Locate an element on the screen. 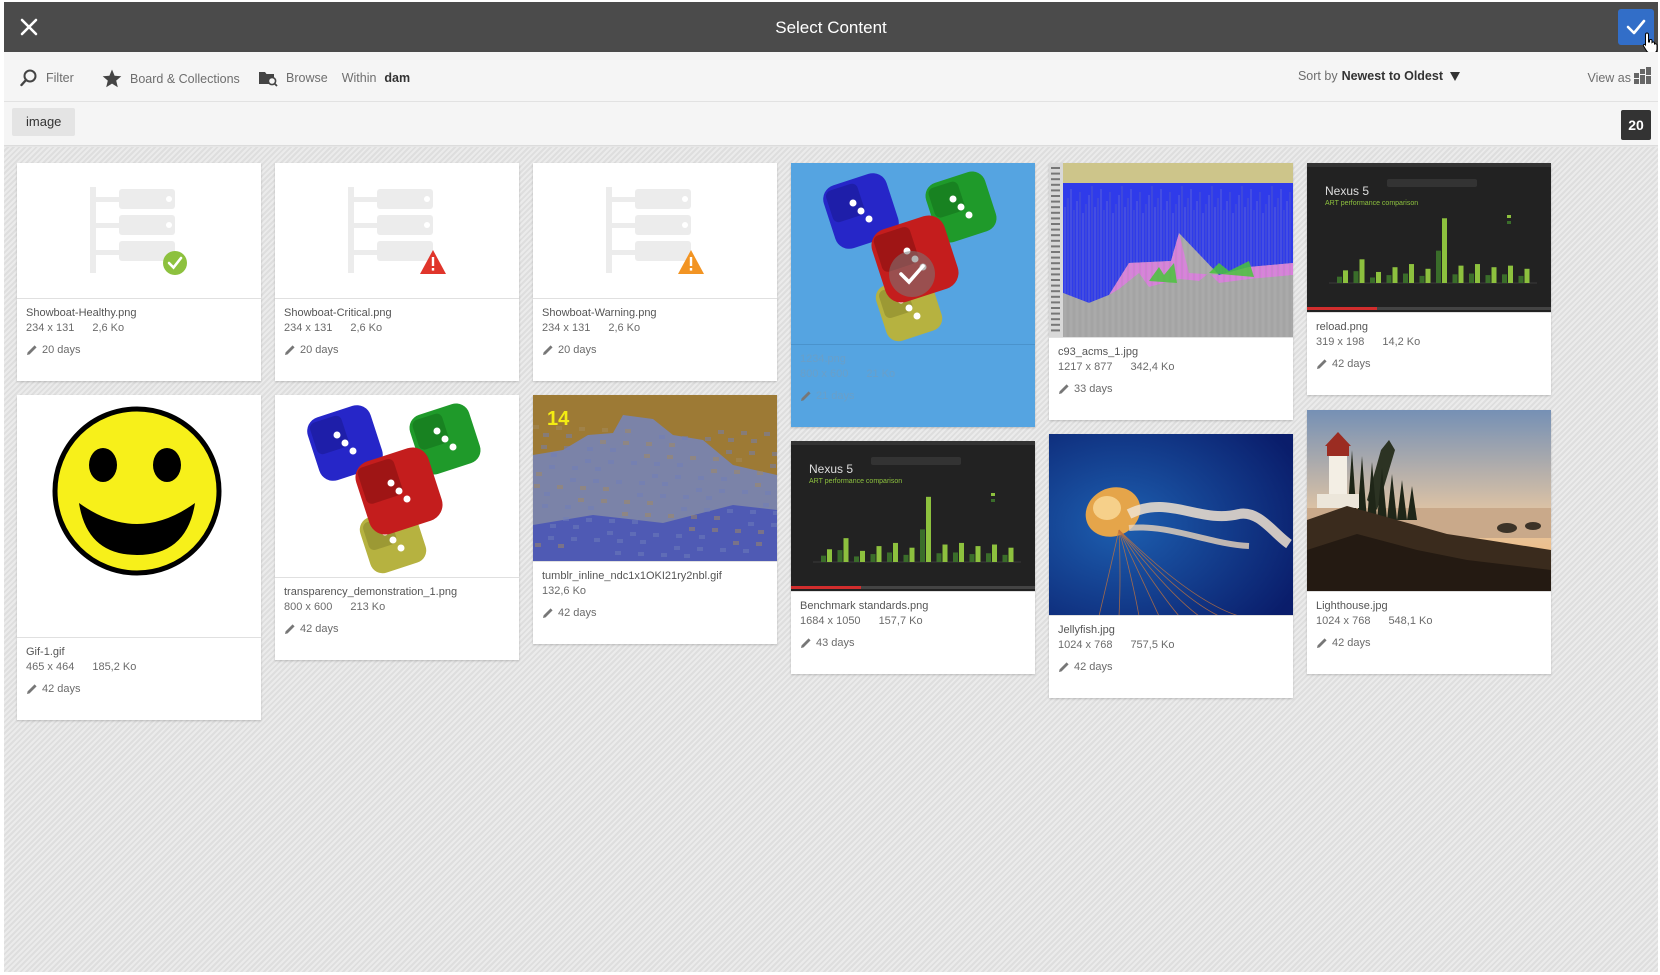 The width and height of the screenshot is (1660, 975). asset-name: Showboat-Warning.png is located at coordinates (599, 313).